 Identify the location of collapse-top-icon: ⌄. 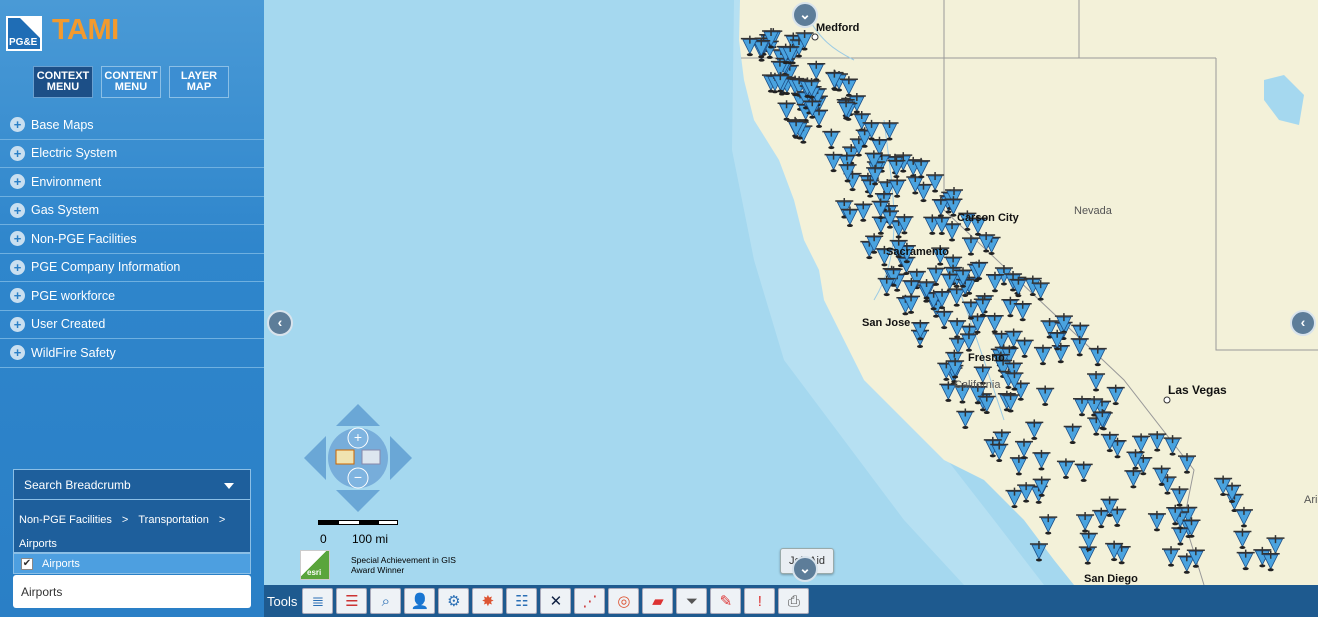
(805, 15).